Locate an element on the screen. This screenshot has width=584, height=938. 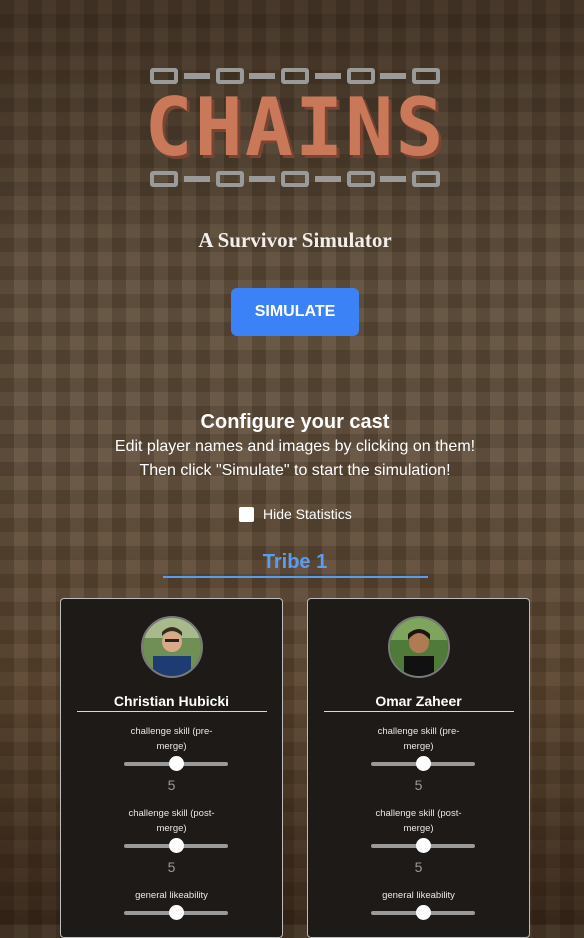
player-name: Omar Zaheer is located at coordinates (418, 701).